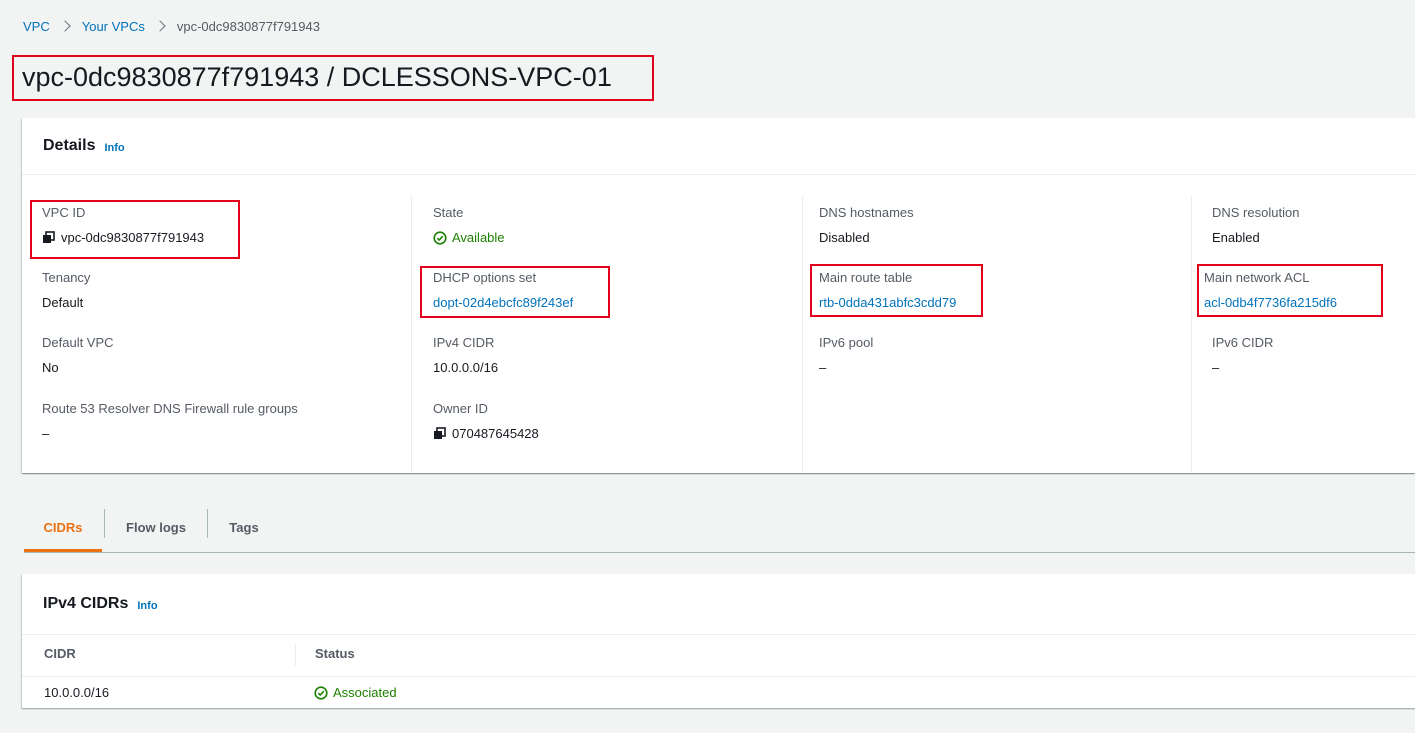 The width and height of the screenshot is (1415, 733). I want to click on tab-flow-logs: Flow logs, so click(156, 527).